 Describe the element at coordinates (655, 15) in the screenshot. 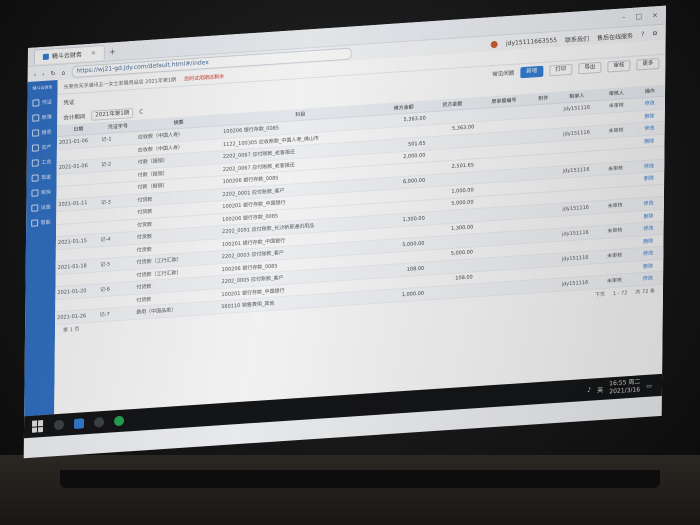

I see `close-window-icon: ×` at that location.